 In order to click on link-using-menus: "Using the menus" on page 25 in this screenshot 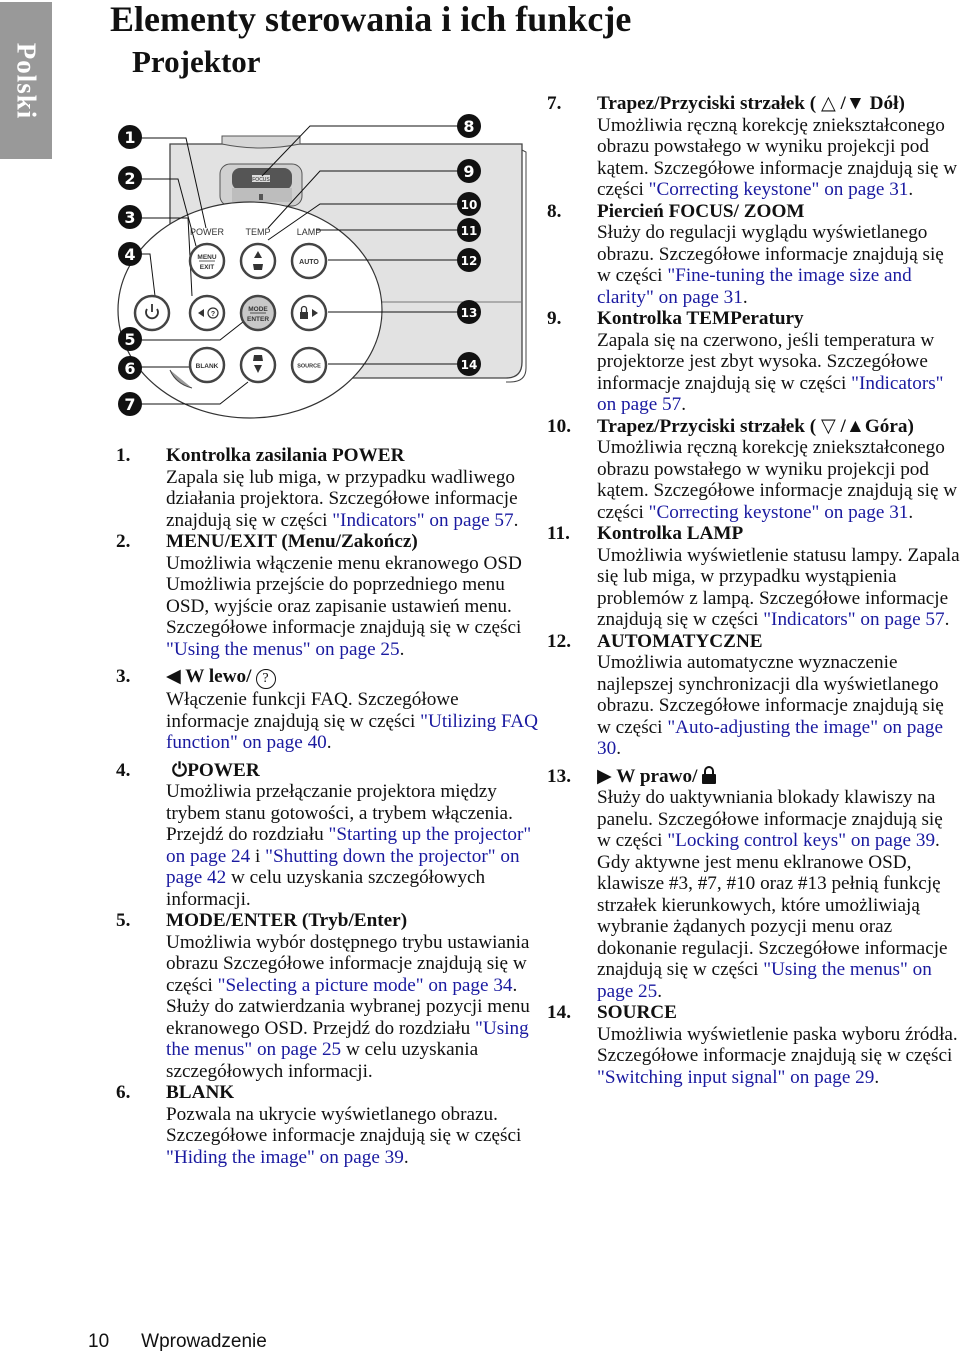, I will do `click(283, 649)`.